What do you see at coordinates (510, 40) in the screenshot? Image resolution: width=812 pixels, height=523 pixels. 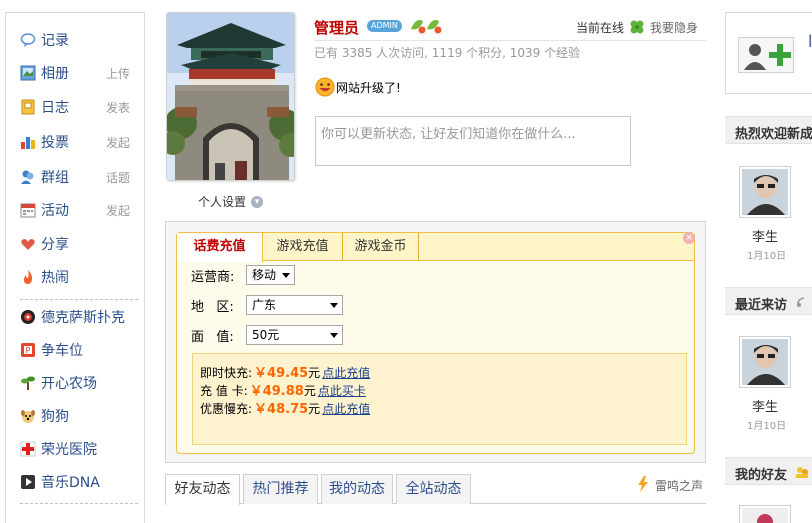 I see `header-divider` at bounding box center [510, 40].